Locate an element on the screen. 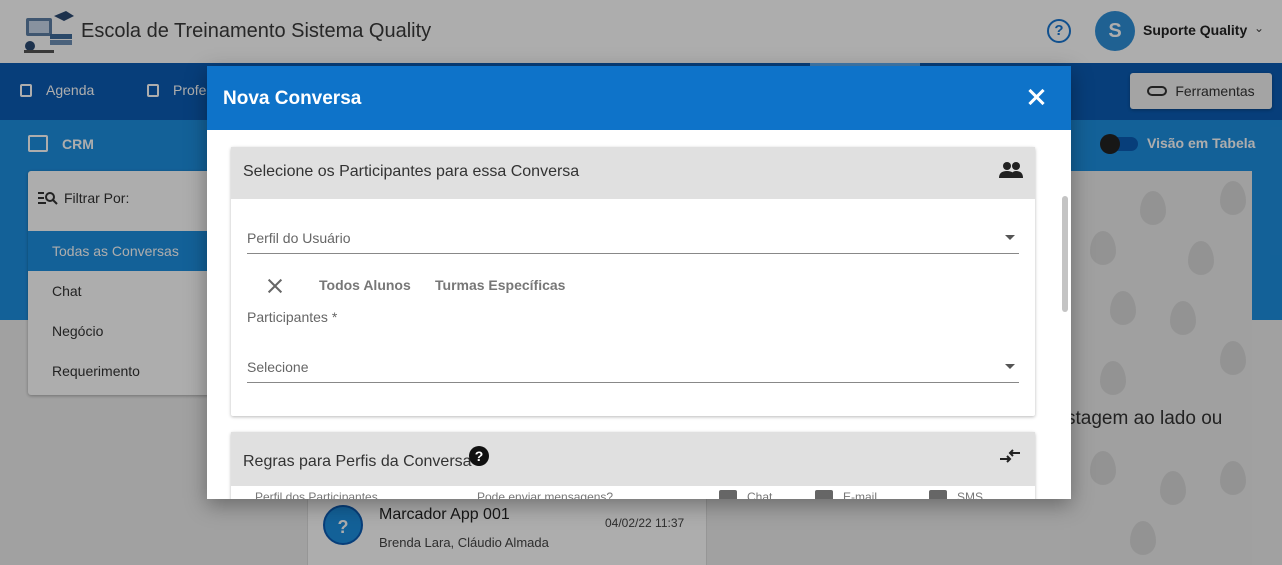 This screenshot has height=565, width=1282. dialog-title: Nova Conversa is located at coordinates (292, 98).